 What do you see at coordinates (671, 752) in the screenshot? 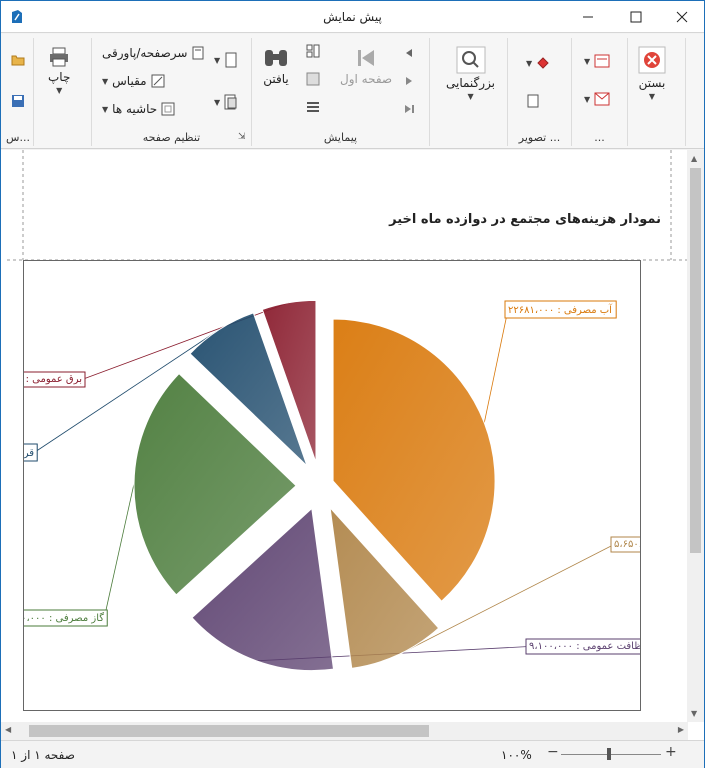
I see `zoom-in-button: +` at bounding box center [671, 752].